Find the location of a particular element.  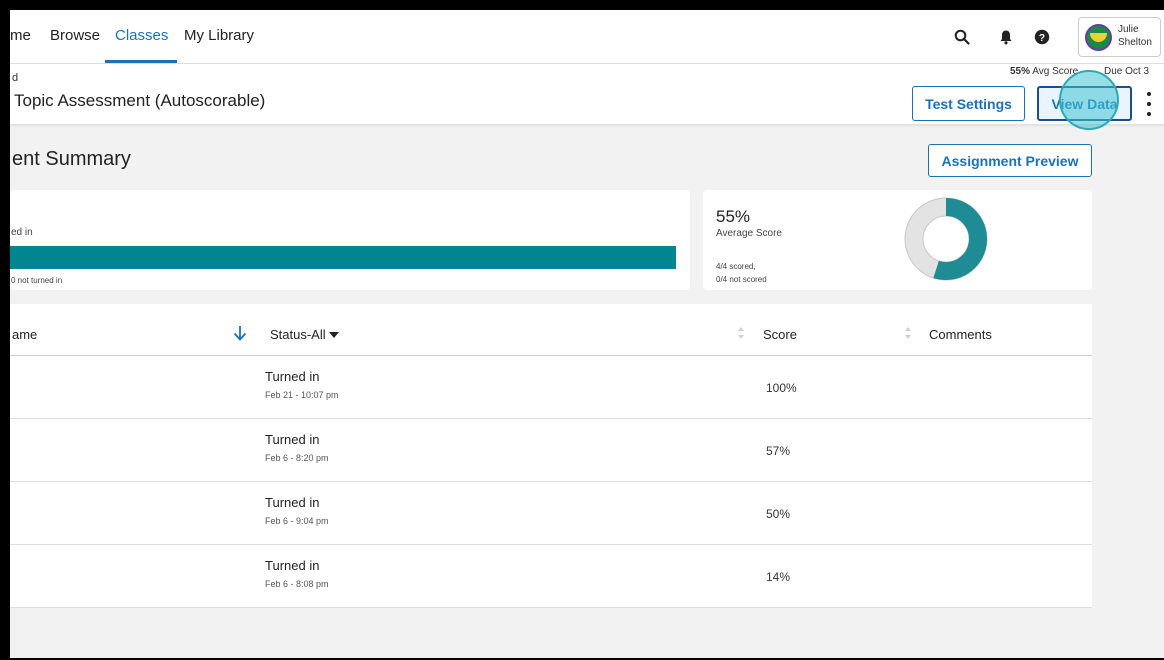

user-first-name: Julie is located at coordinates (1128, 29).